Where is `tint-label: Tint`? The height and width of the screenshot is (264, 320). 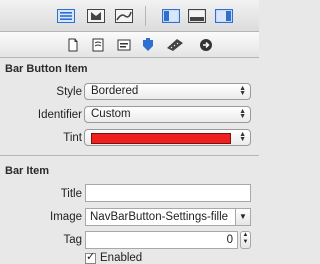 tint-label: Tint is located at coordinates (72, 138).